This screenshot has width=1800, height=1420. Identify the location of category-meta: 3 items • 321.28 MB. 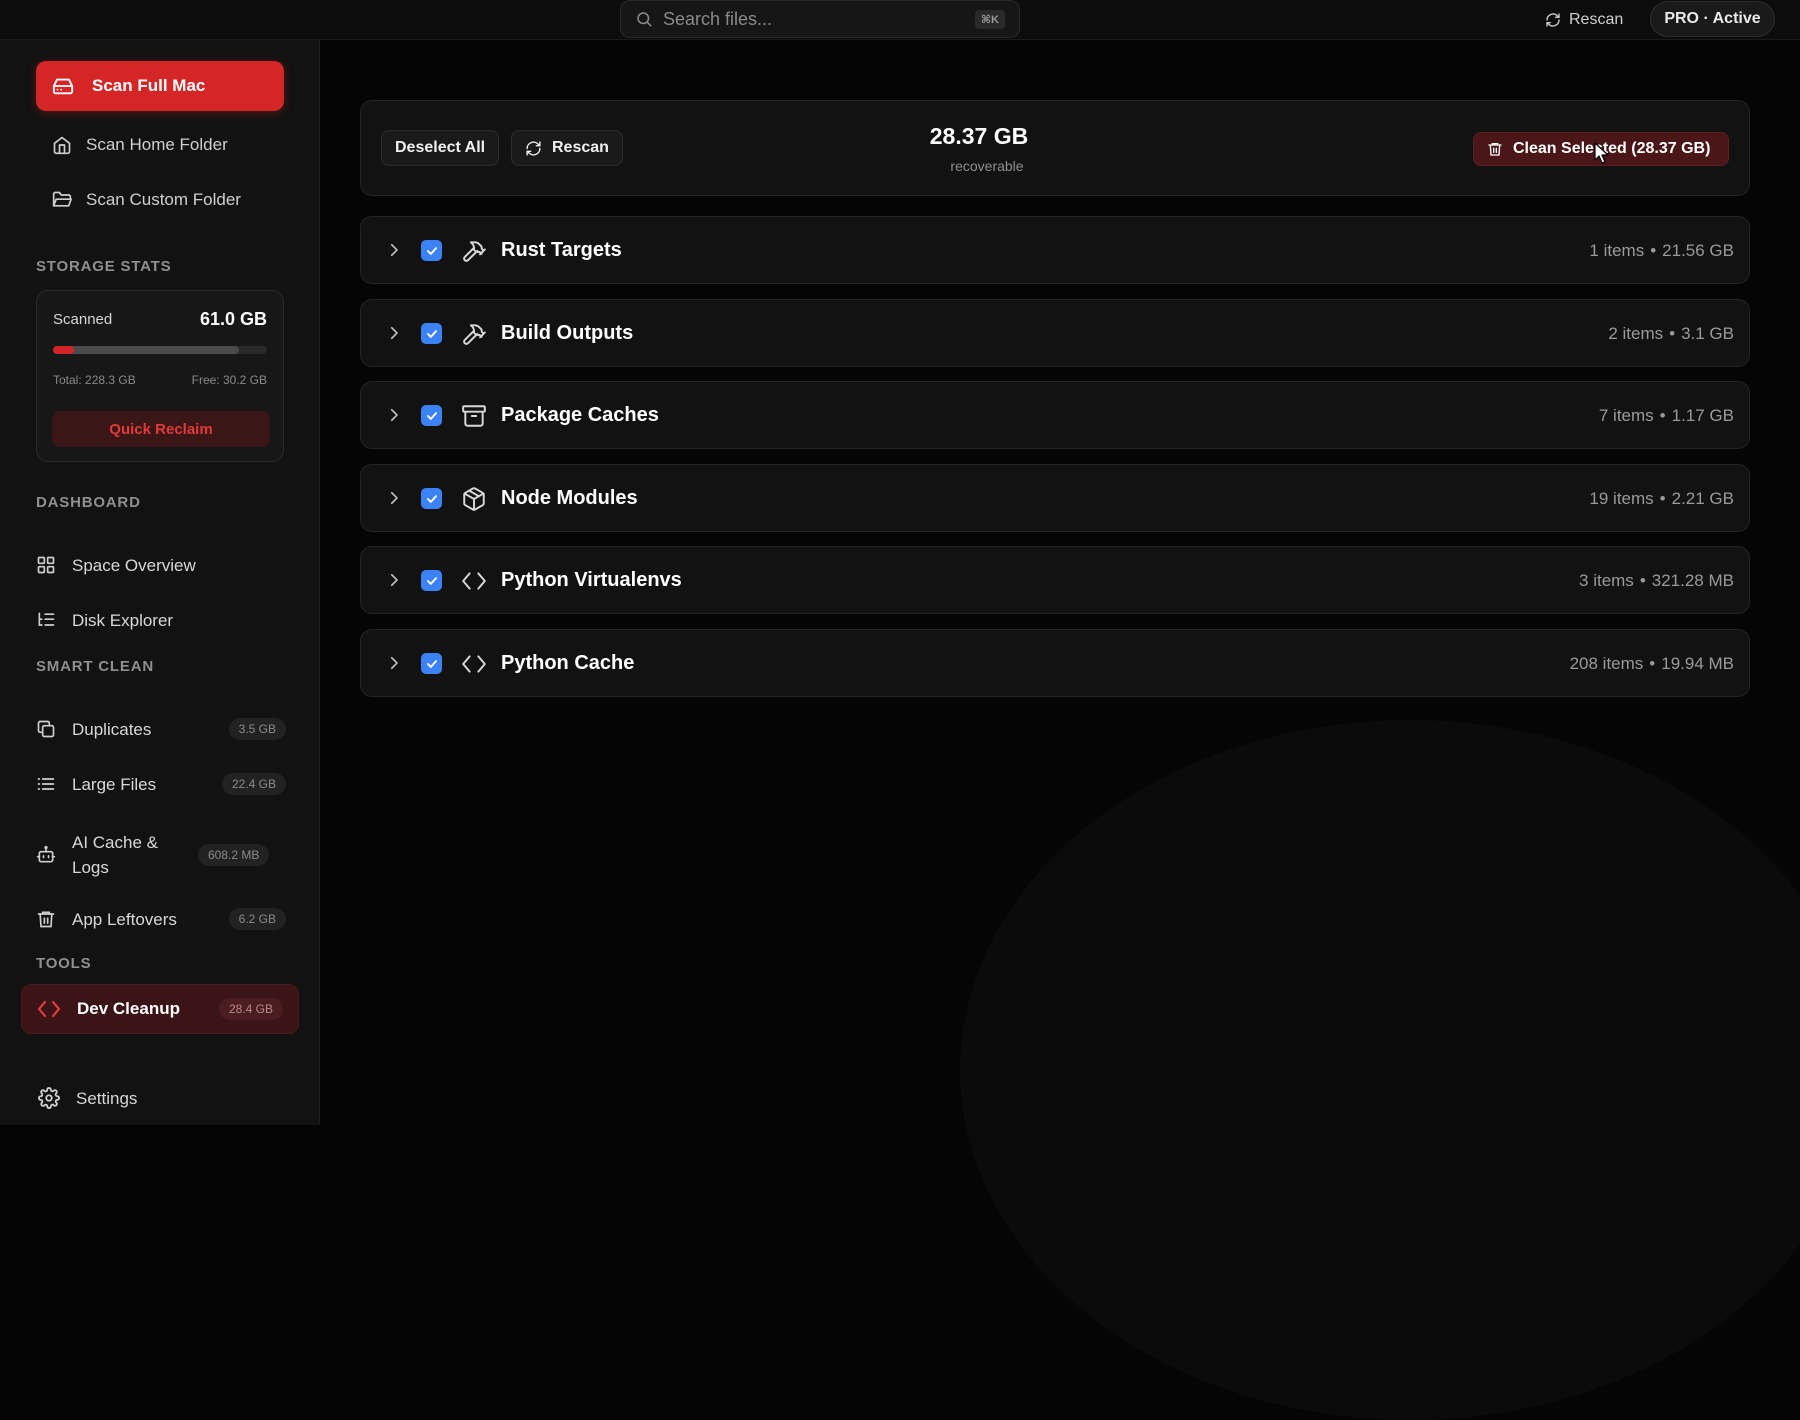
(1656, 581).